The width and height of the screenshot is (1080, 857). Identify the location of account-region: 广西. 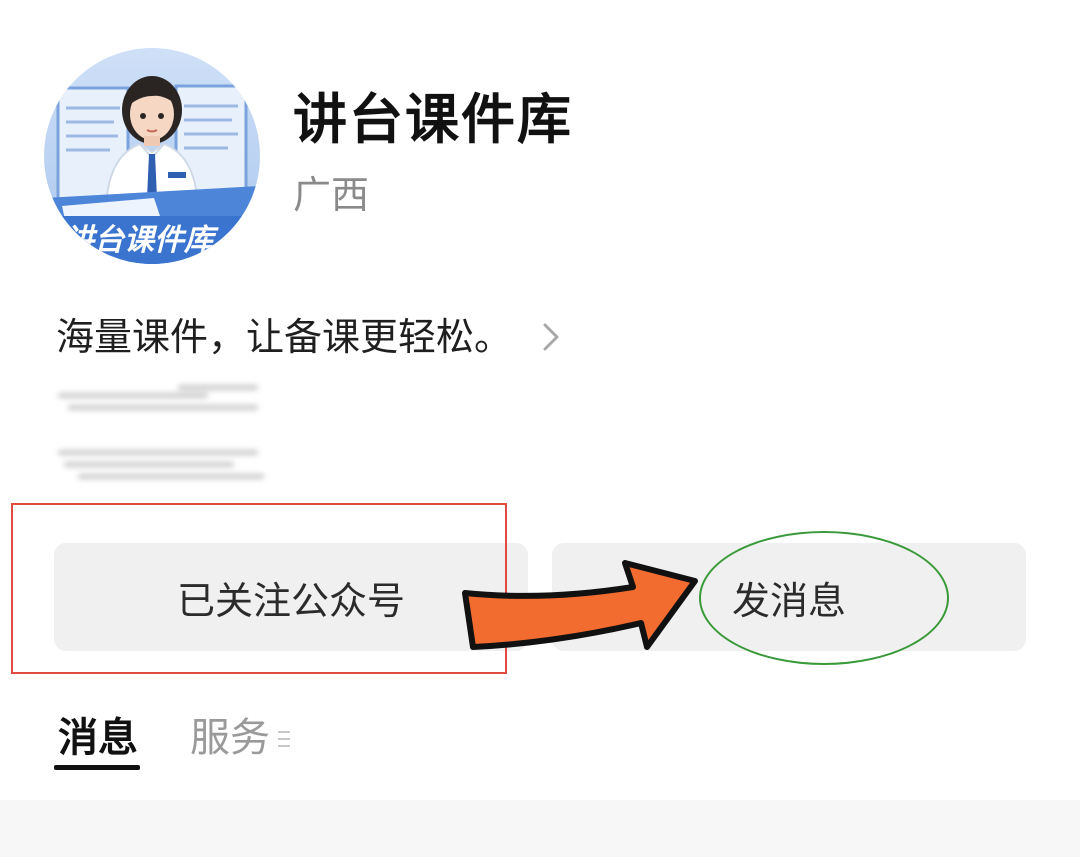
(331, 195).